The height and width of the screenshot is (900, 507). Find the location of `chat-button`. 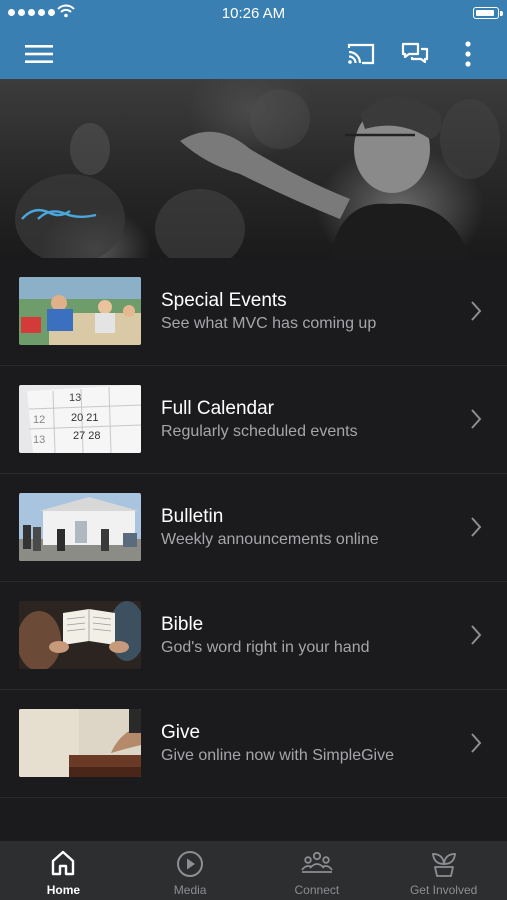

chat-button is located at coordinates (415, 53).